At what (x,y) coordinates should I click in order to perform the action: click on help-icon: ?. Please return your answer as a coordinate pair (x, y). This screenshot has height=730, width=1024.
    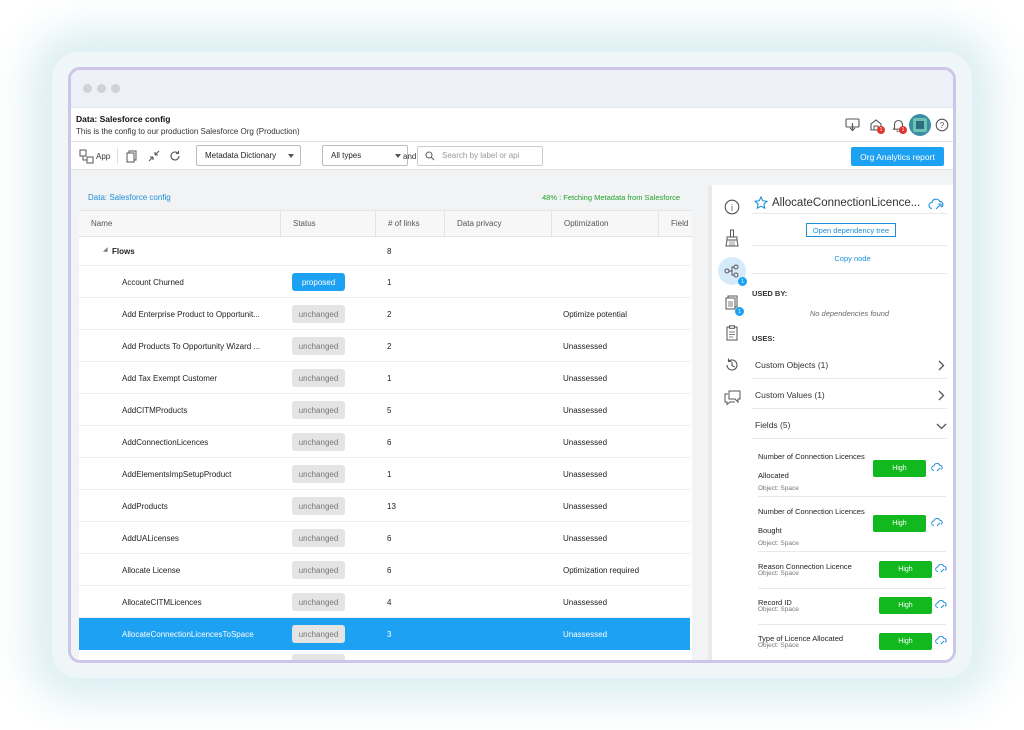
    Looking at the image, I should click on (942, 125).